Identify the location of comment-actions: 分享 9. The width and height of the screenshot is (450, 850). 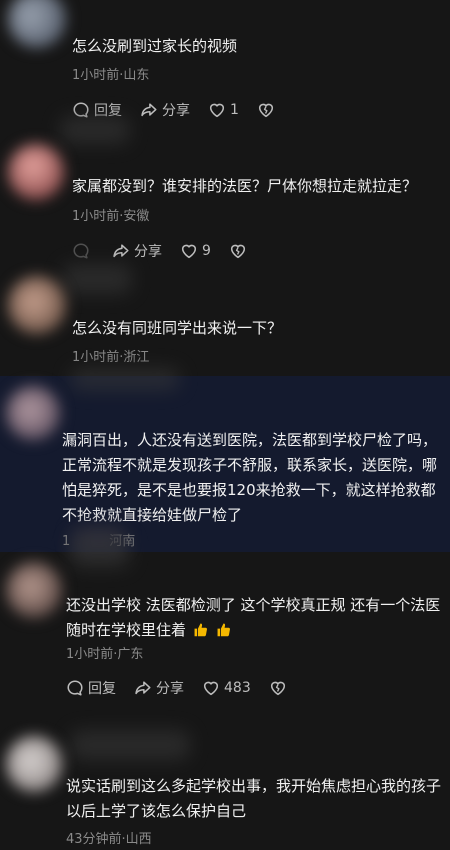
(168, 251).